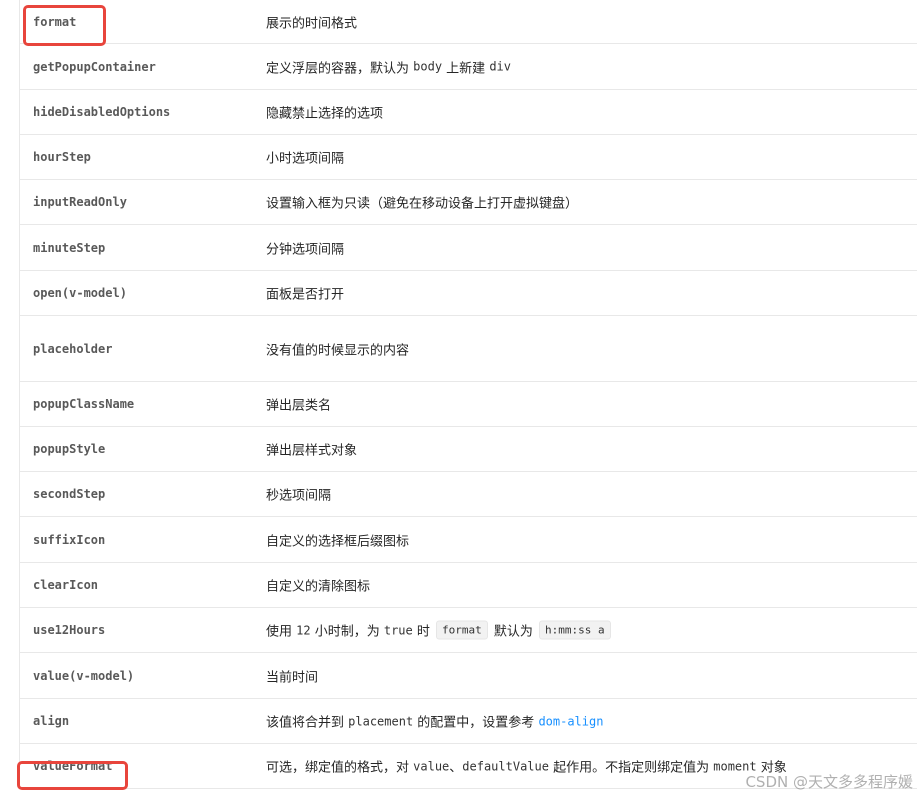 The width and height of the screenshot is (917, 797). What do you see at coordinates (631, 768) in the screenshot?
I see `description-text: 起作用。不指定则绑定值为` at bounding box center [631, 768].